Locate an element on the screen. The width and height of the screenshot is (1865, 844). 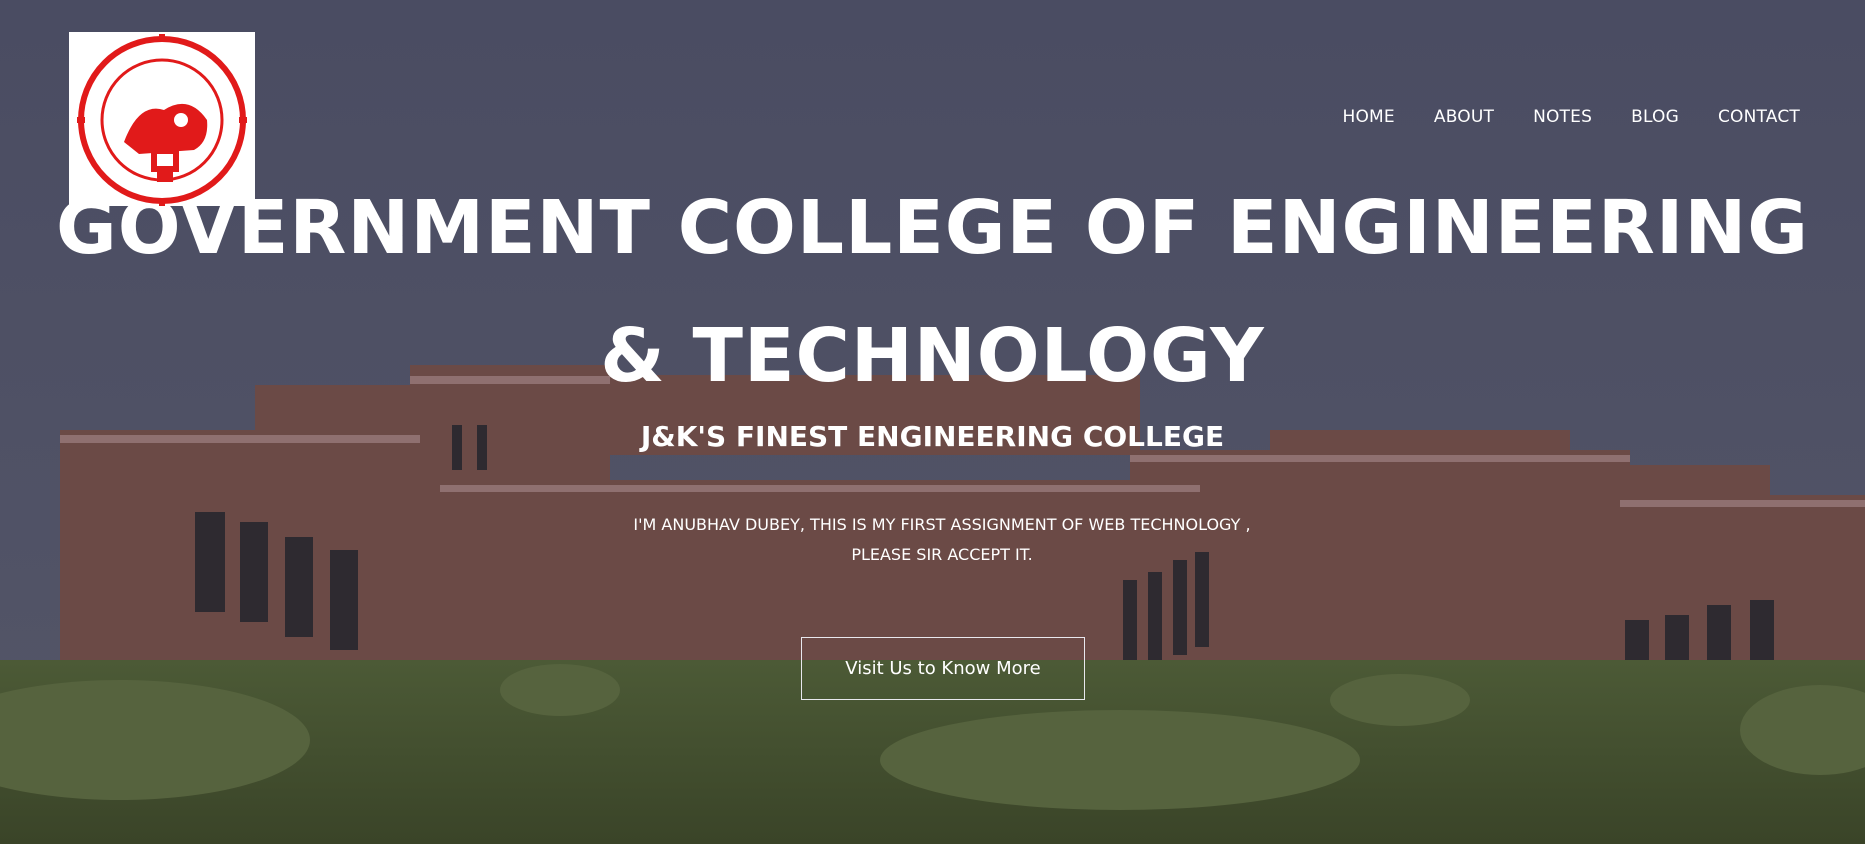
hero-title-line1: GOVERNMENT COLLEGE OF ENGINEERING is located at coordinates (932, 228).